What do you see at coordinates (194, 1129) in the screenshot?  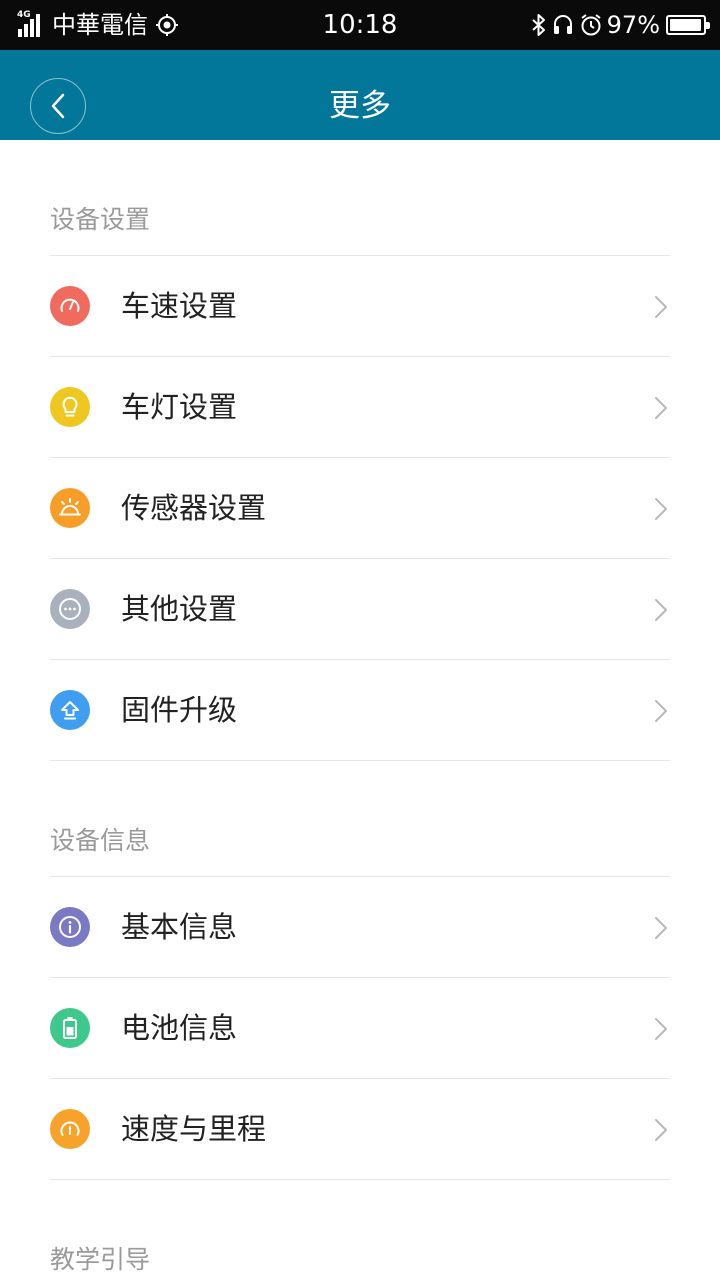 I see `list-item-label: 速度与里程` at bounding box center [194, 1129].